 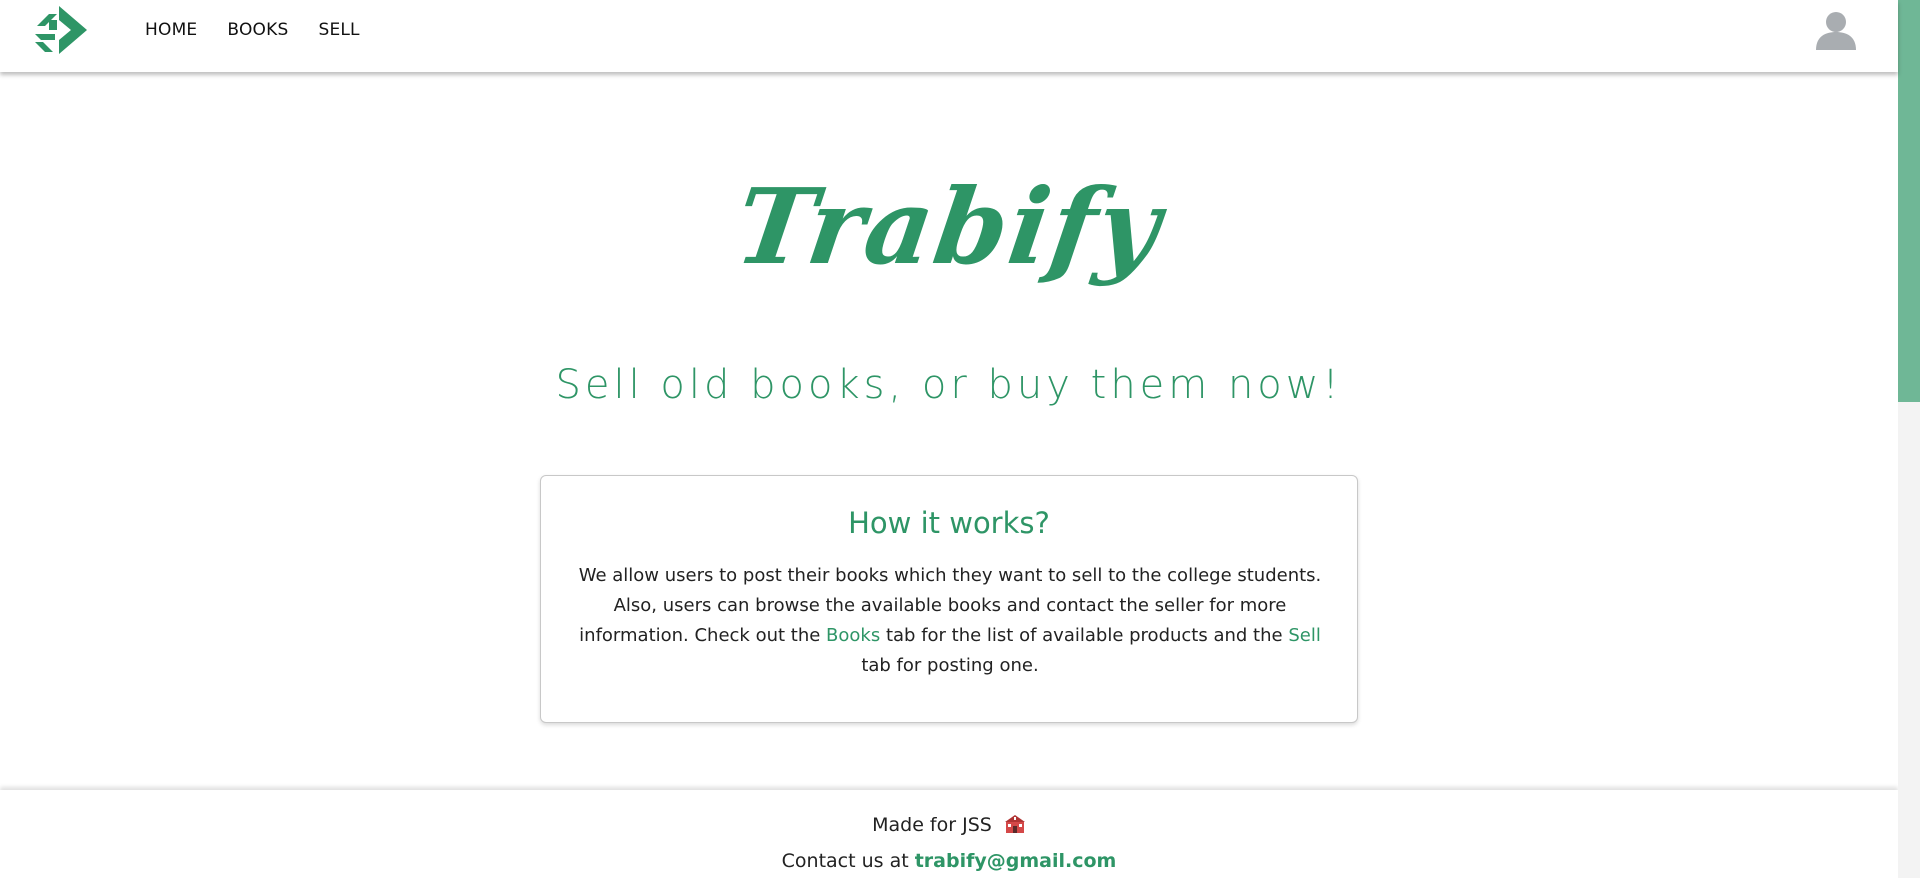 What do you see at coordinates (60, 30) in the screenshot?
I see `trabify-logo-icon` at bounding box center [60, 30].